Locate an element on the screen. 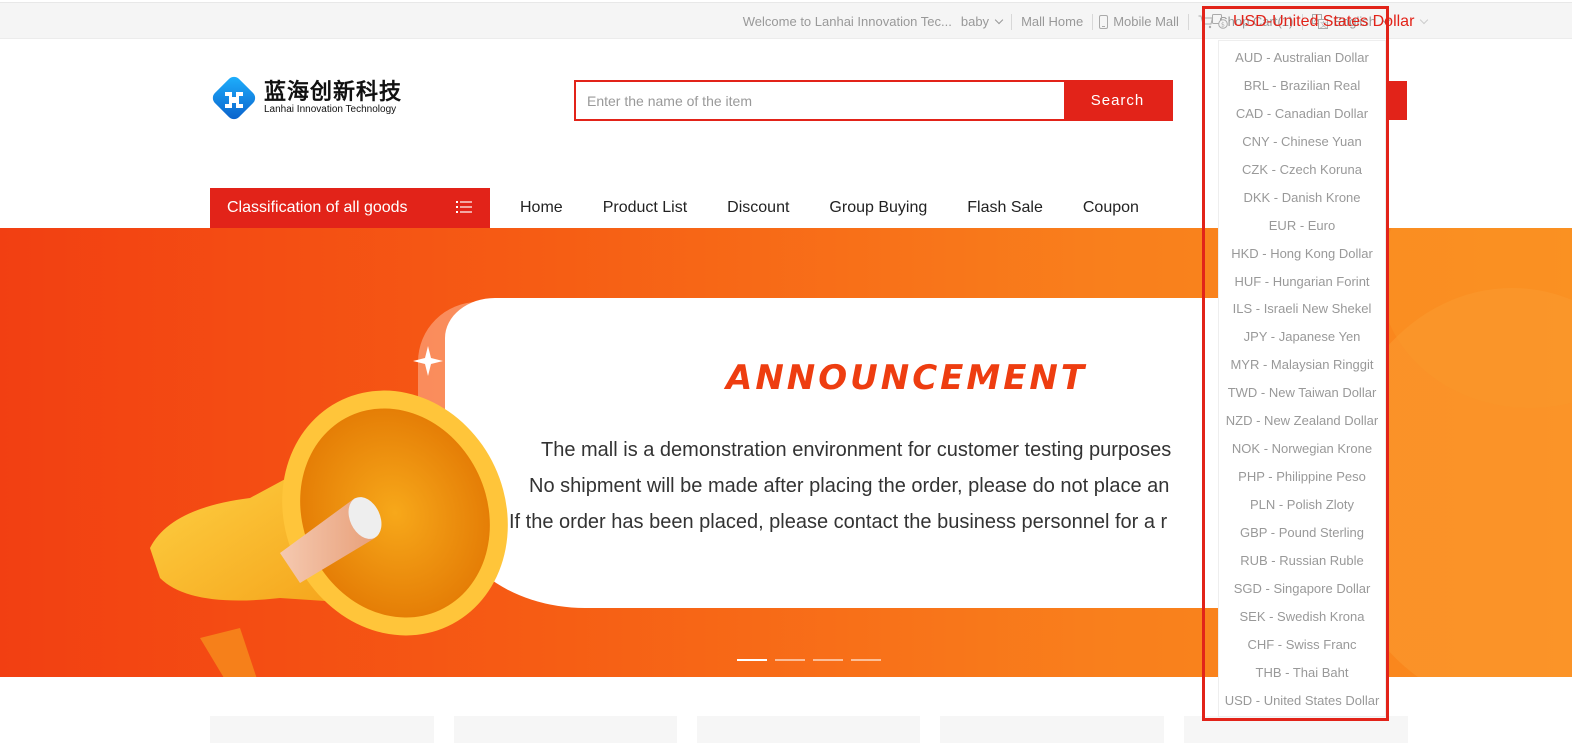  list-icon is located at coordinates (464, 207).